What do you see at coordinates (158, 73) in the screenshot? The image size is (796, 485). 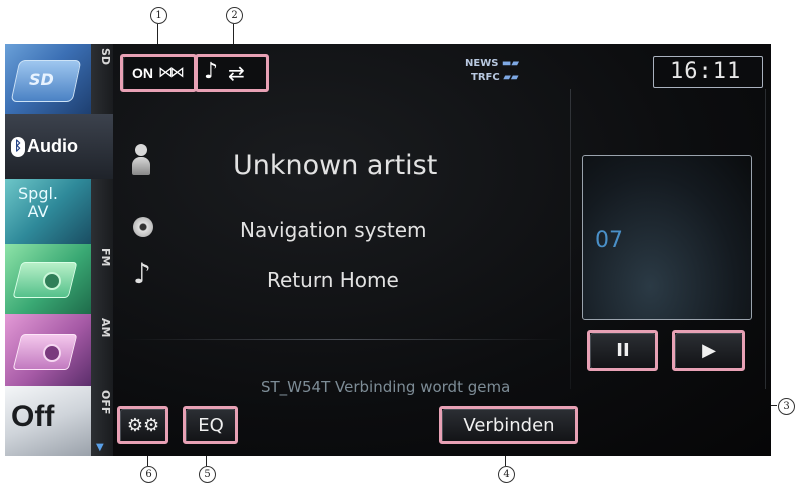 I see `highlight-connection` at bounding box center [158, 73].